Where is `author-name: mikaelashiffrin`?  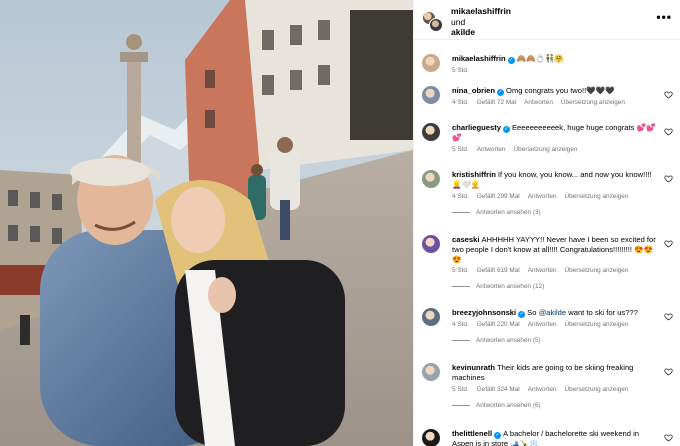
author-name: mikaelashiffrin is located at coordinates (481, 11).